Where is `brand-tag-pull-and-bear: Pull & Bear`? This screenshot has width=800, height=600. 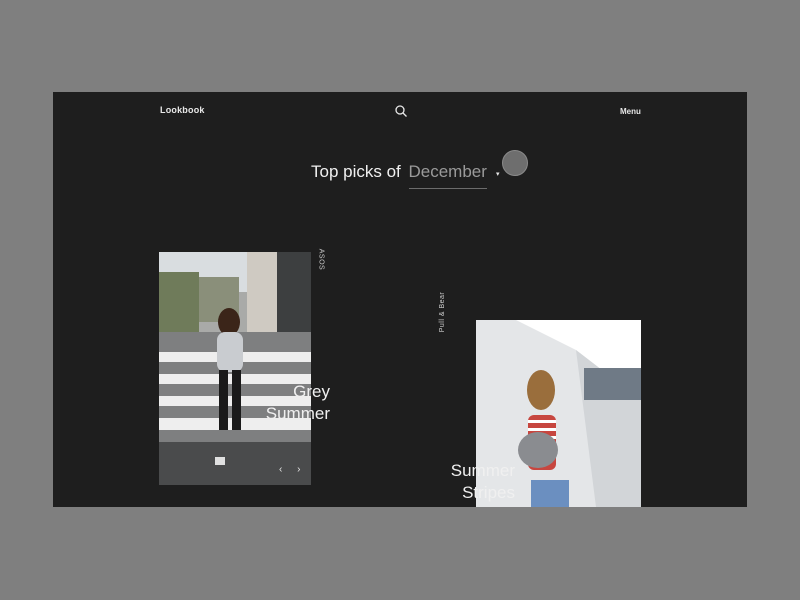
brand-tag-pull-and-bear: Pull & Bear is located at coordinates (442, 312).